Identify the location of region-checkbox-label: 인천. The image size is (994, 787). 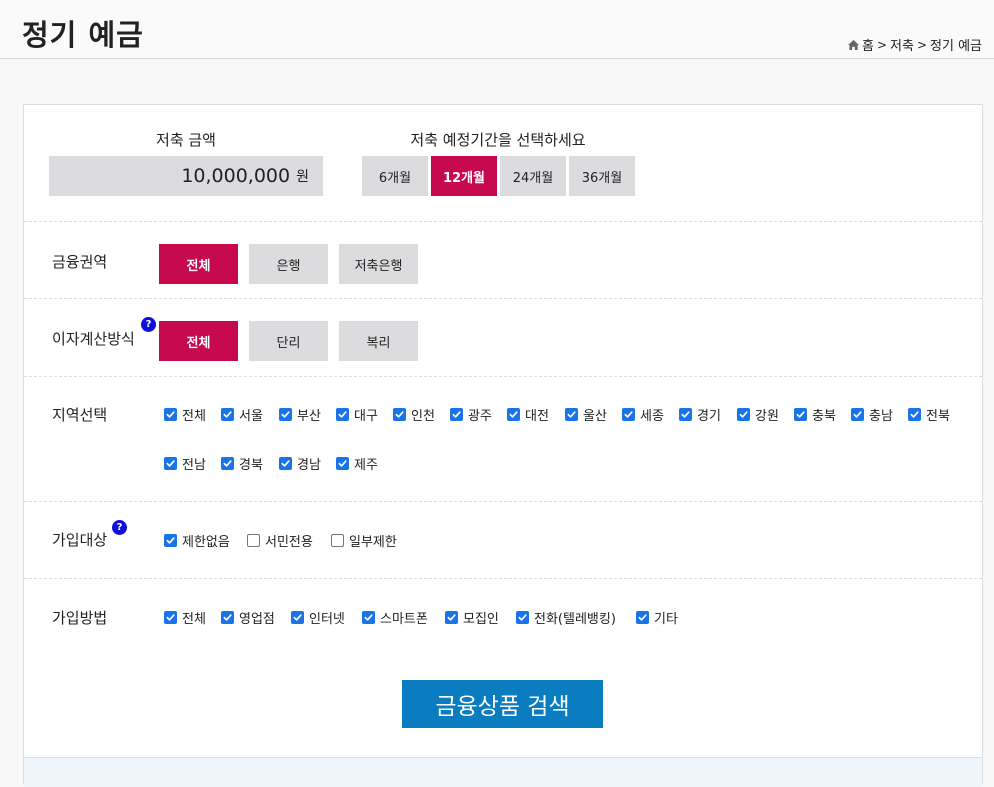
(423, 416).